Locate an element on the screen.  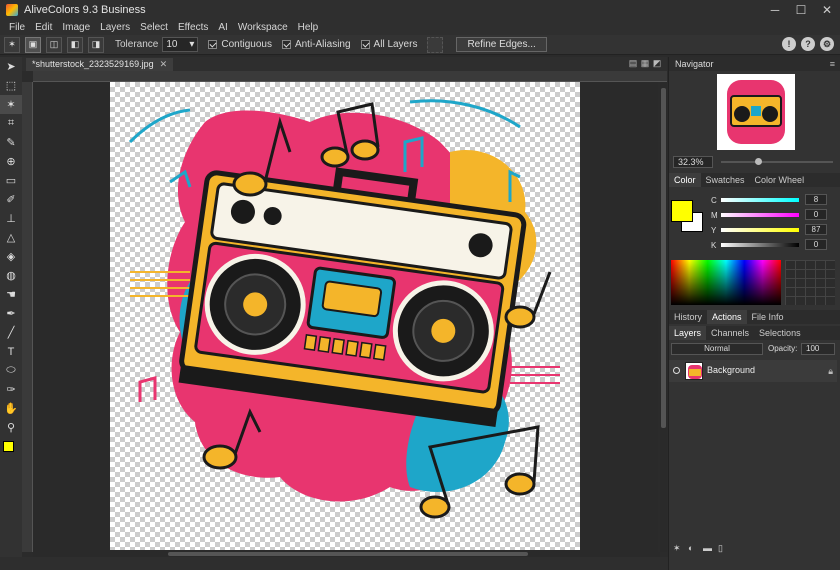
clone-tool-icon: ⊕ is located at coordinates (11, 161).